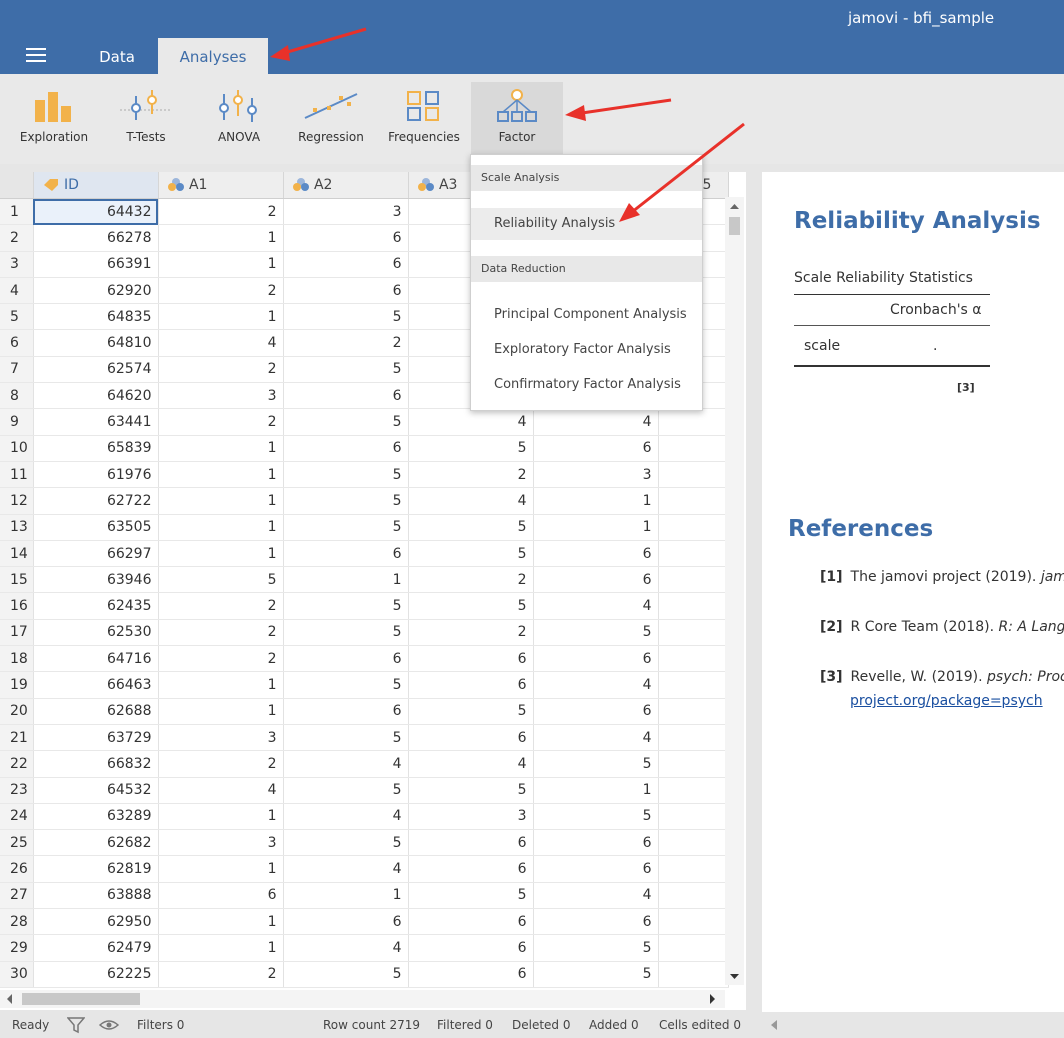  I want to click on table-cell: 66297, so click(96, 554).